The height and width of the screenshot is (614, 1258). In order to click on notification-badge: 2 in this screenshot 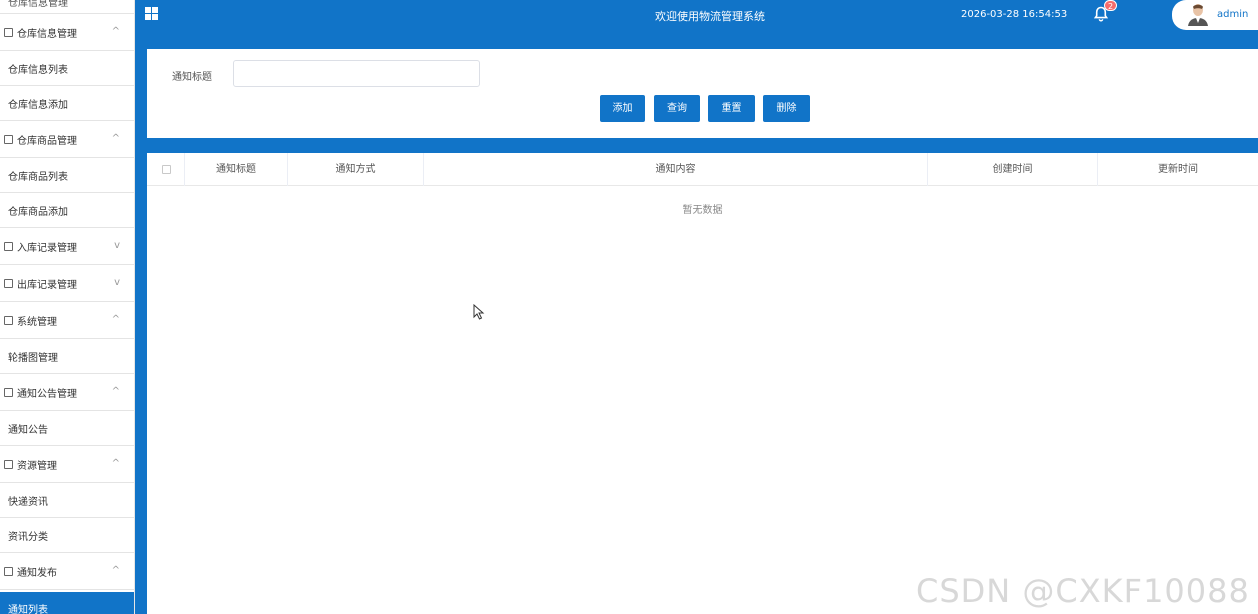, I will do `click(1110, 5)`.